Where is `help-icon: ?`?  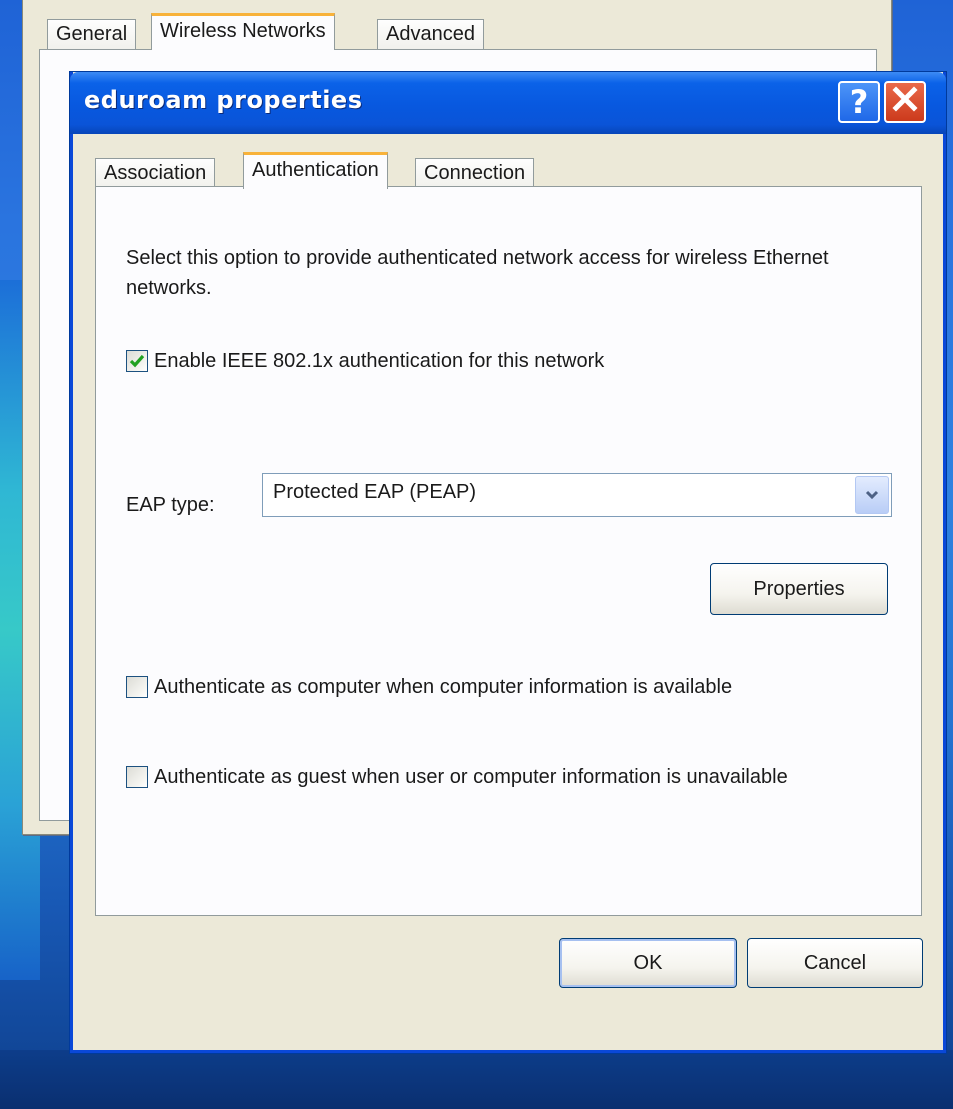
help-icon: ? is located at coordinates (859, 102).